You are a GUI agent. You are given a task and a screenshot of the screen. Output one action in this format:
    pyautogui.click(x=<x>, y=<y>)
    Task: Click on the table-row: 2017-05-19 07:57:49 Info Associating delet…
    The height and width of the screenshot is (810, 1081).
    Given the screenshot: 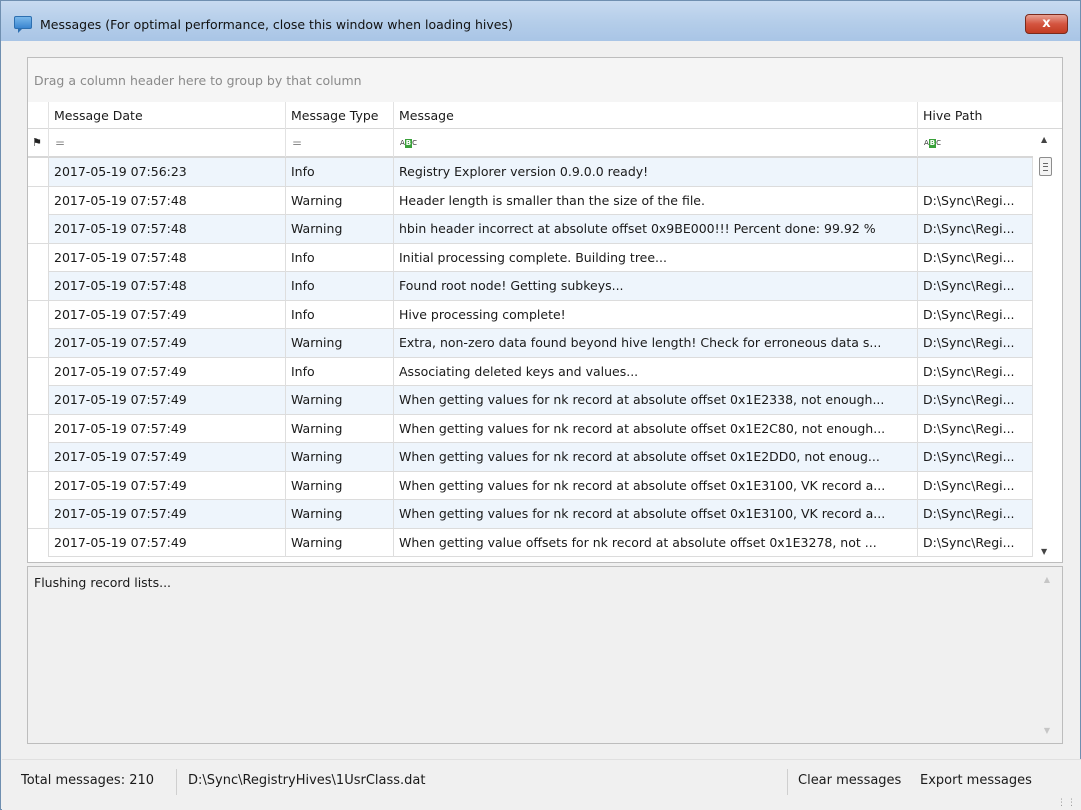 What is the action you would take?
    pyautogui.click(x=530, y=371)
    